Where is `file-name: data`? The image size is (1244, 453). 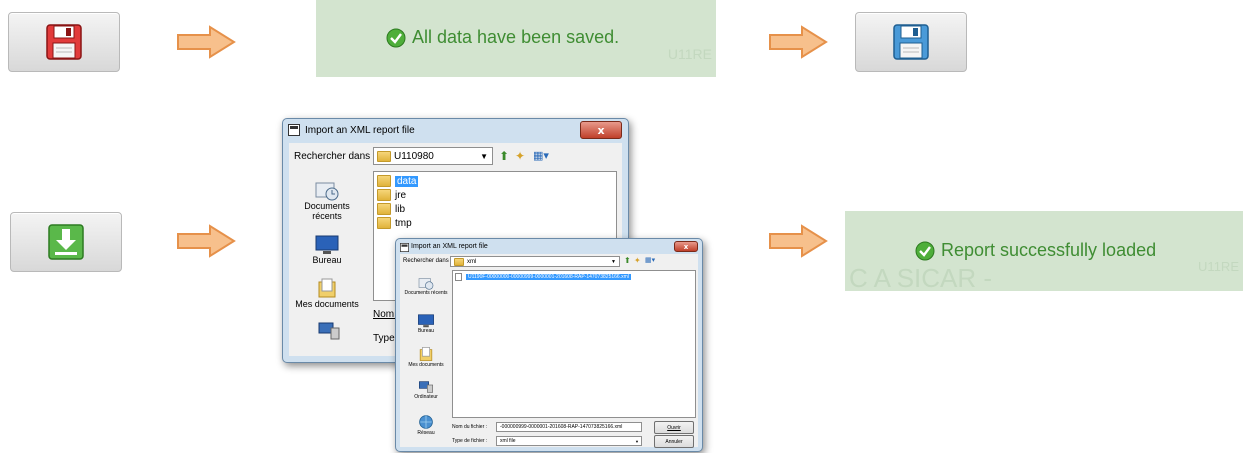
file-name: data is located at coordinates (407, 181).